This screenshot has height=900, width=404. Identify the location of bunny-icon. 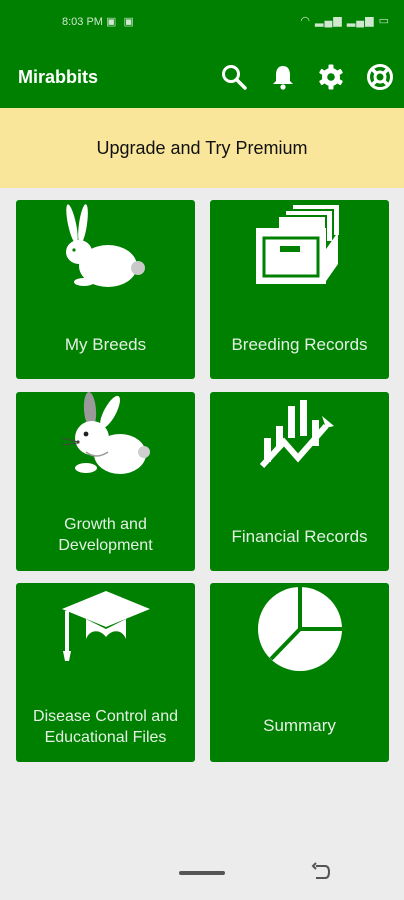
(105, 436).